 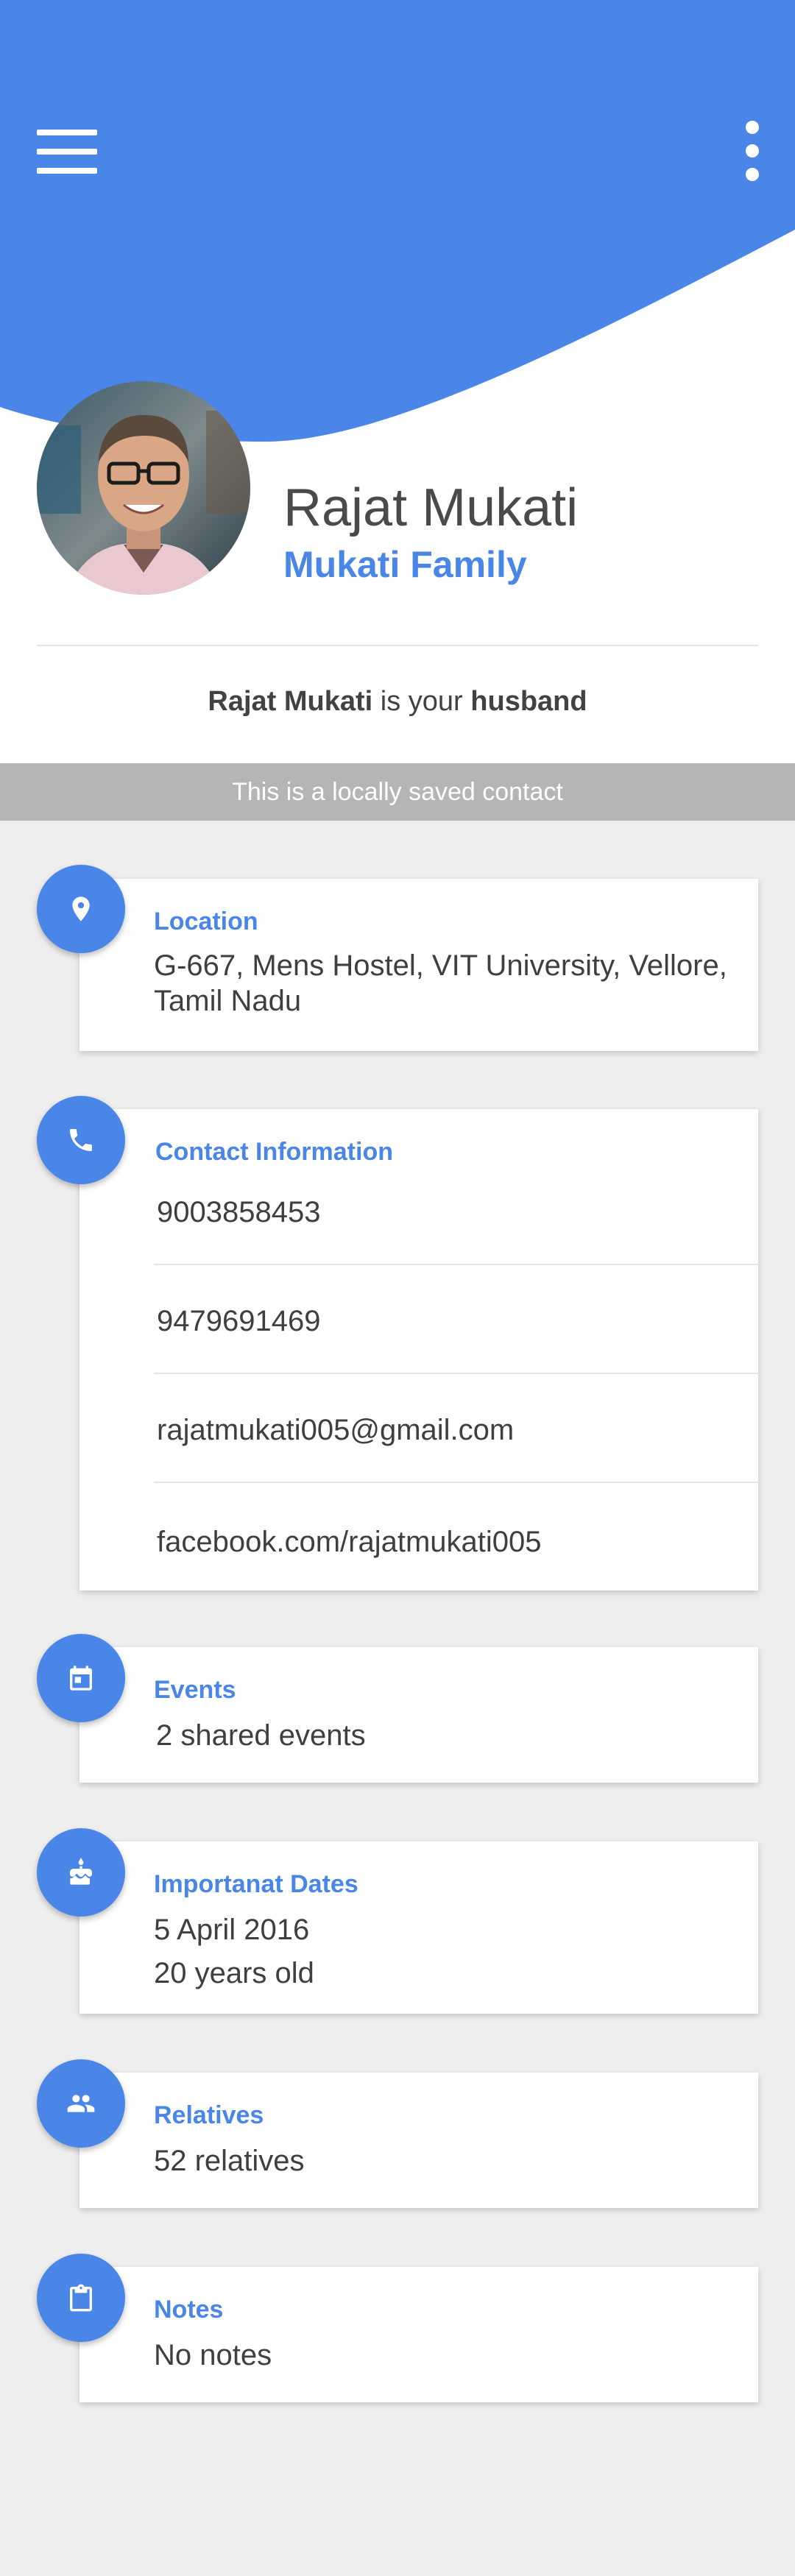 I want to click on relatives-card: Relatives 52 relatives, so click(x=419, y=2140).